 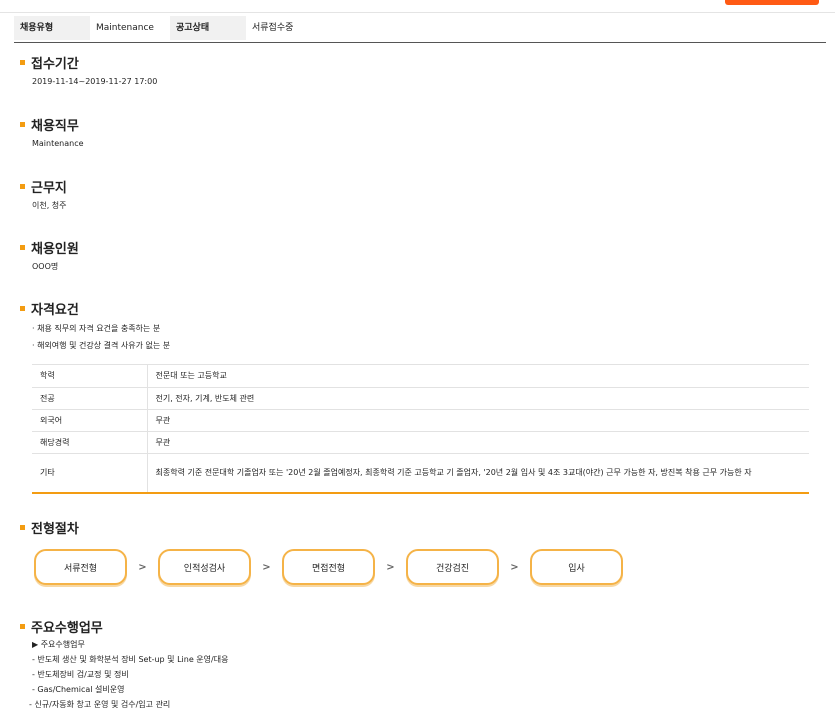 What do you see at coordinates (55, 310) in the screenshot?
I see `section-title: 자격요건` at bounding box center [55, 310].